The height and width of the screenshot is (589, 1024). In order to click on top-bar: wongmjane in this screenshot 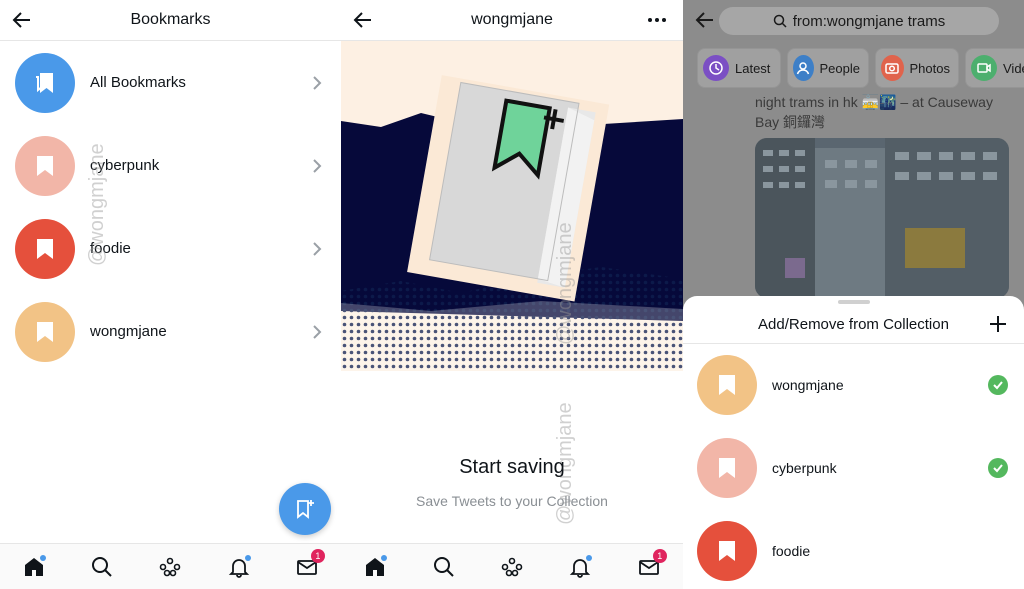, I will do `click(512, 20)`.